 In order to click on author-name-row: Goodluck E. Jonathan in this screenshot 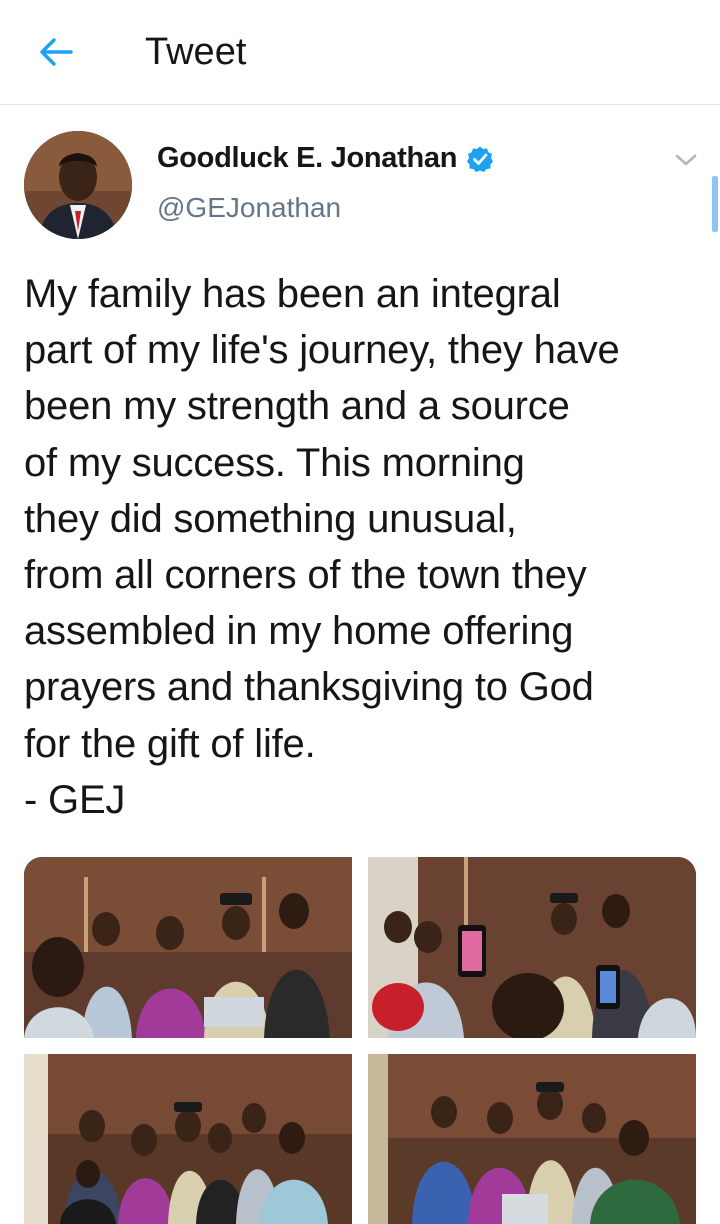, I will do `click(325, 158)`.